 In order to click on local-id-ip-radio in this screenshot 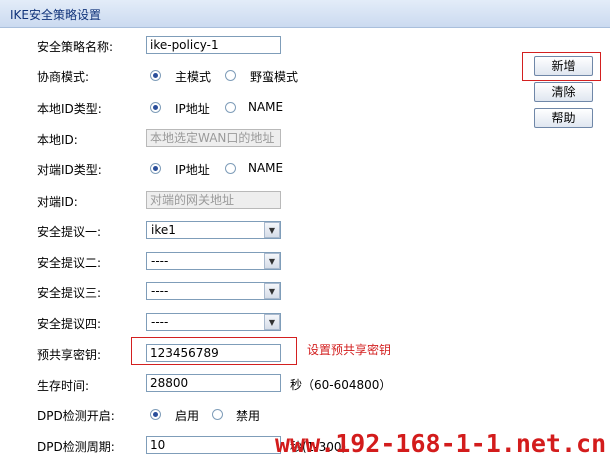, I will do `click(155, 107)`.